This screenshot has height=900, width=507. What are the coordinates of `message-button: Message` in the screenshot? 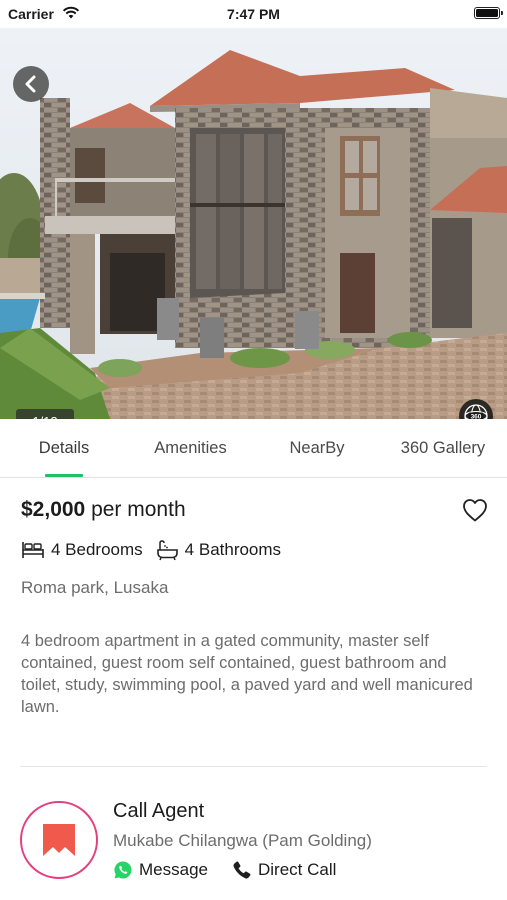 It's located at (160, 870).